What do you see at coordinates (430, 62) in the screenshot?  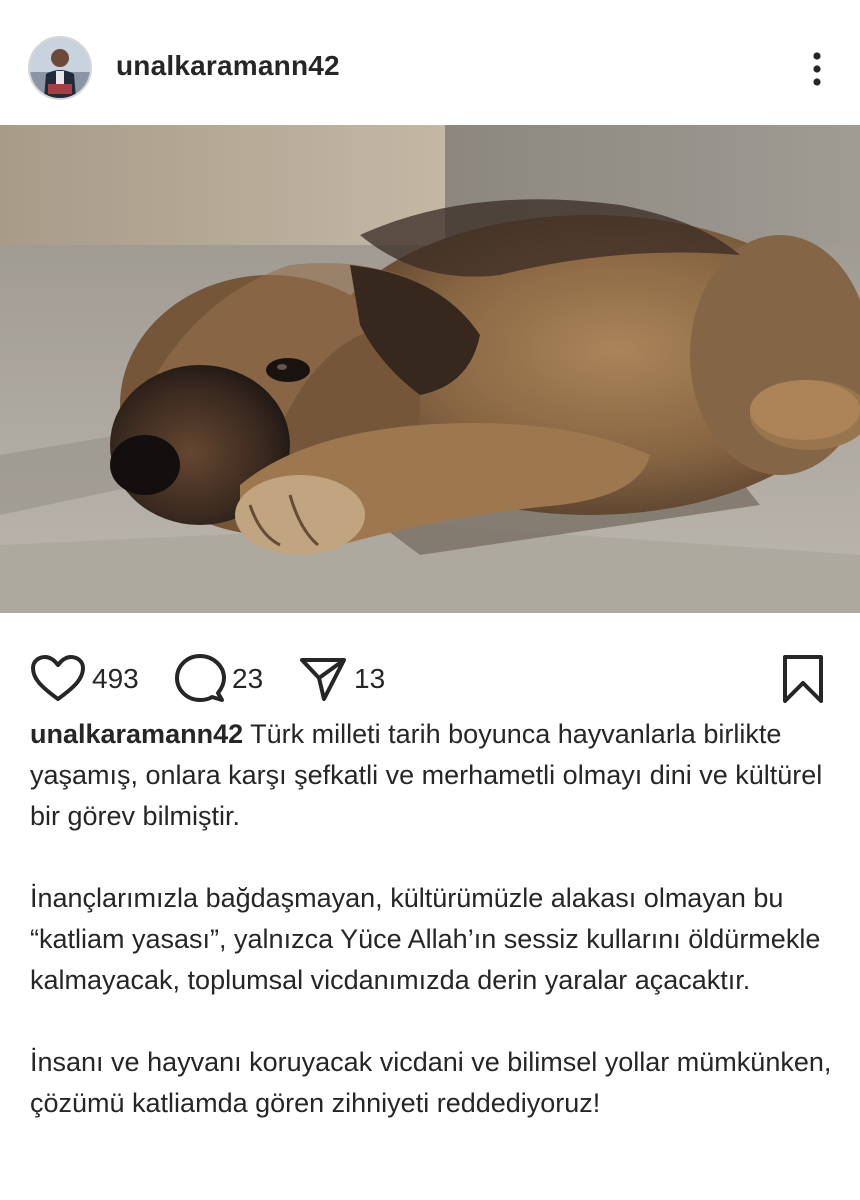 I see `post-header: unalkaramann42` at bounding box center [430, 62].